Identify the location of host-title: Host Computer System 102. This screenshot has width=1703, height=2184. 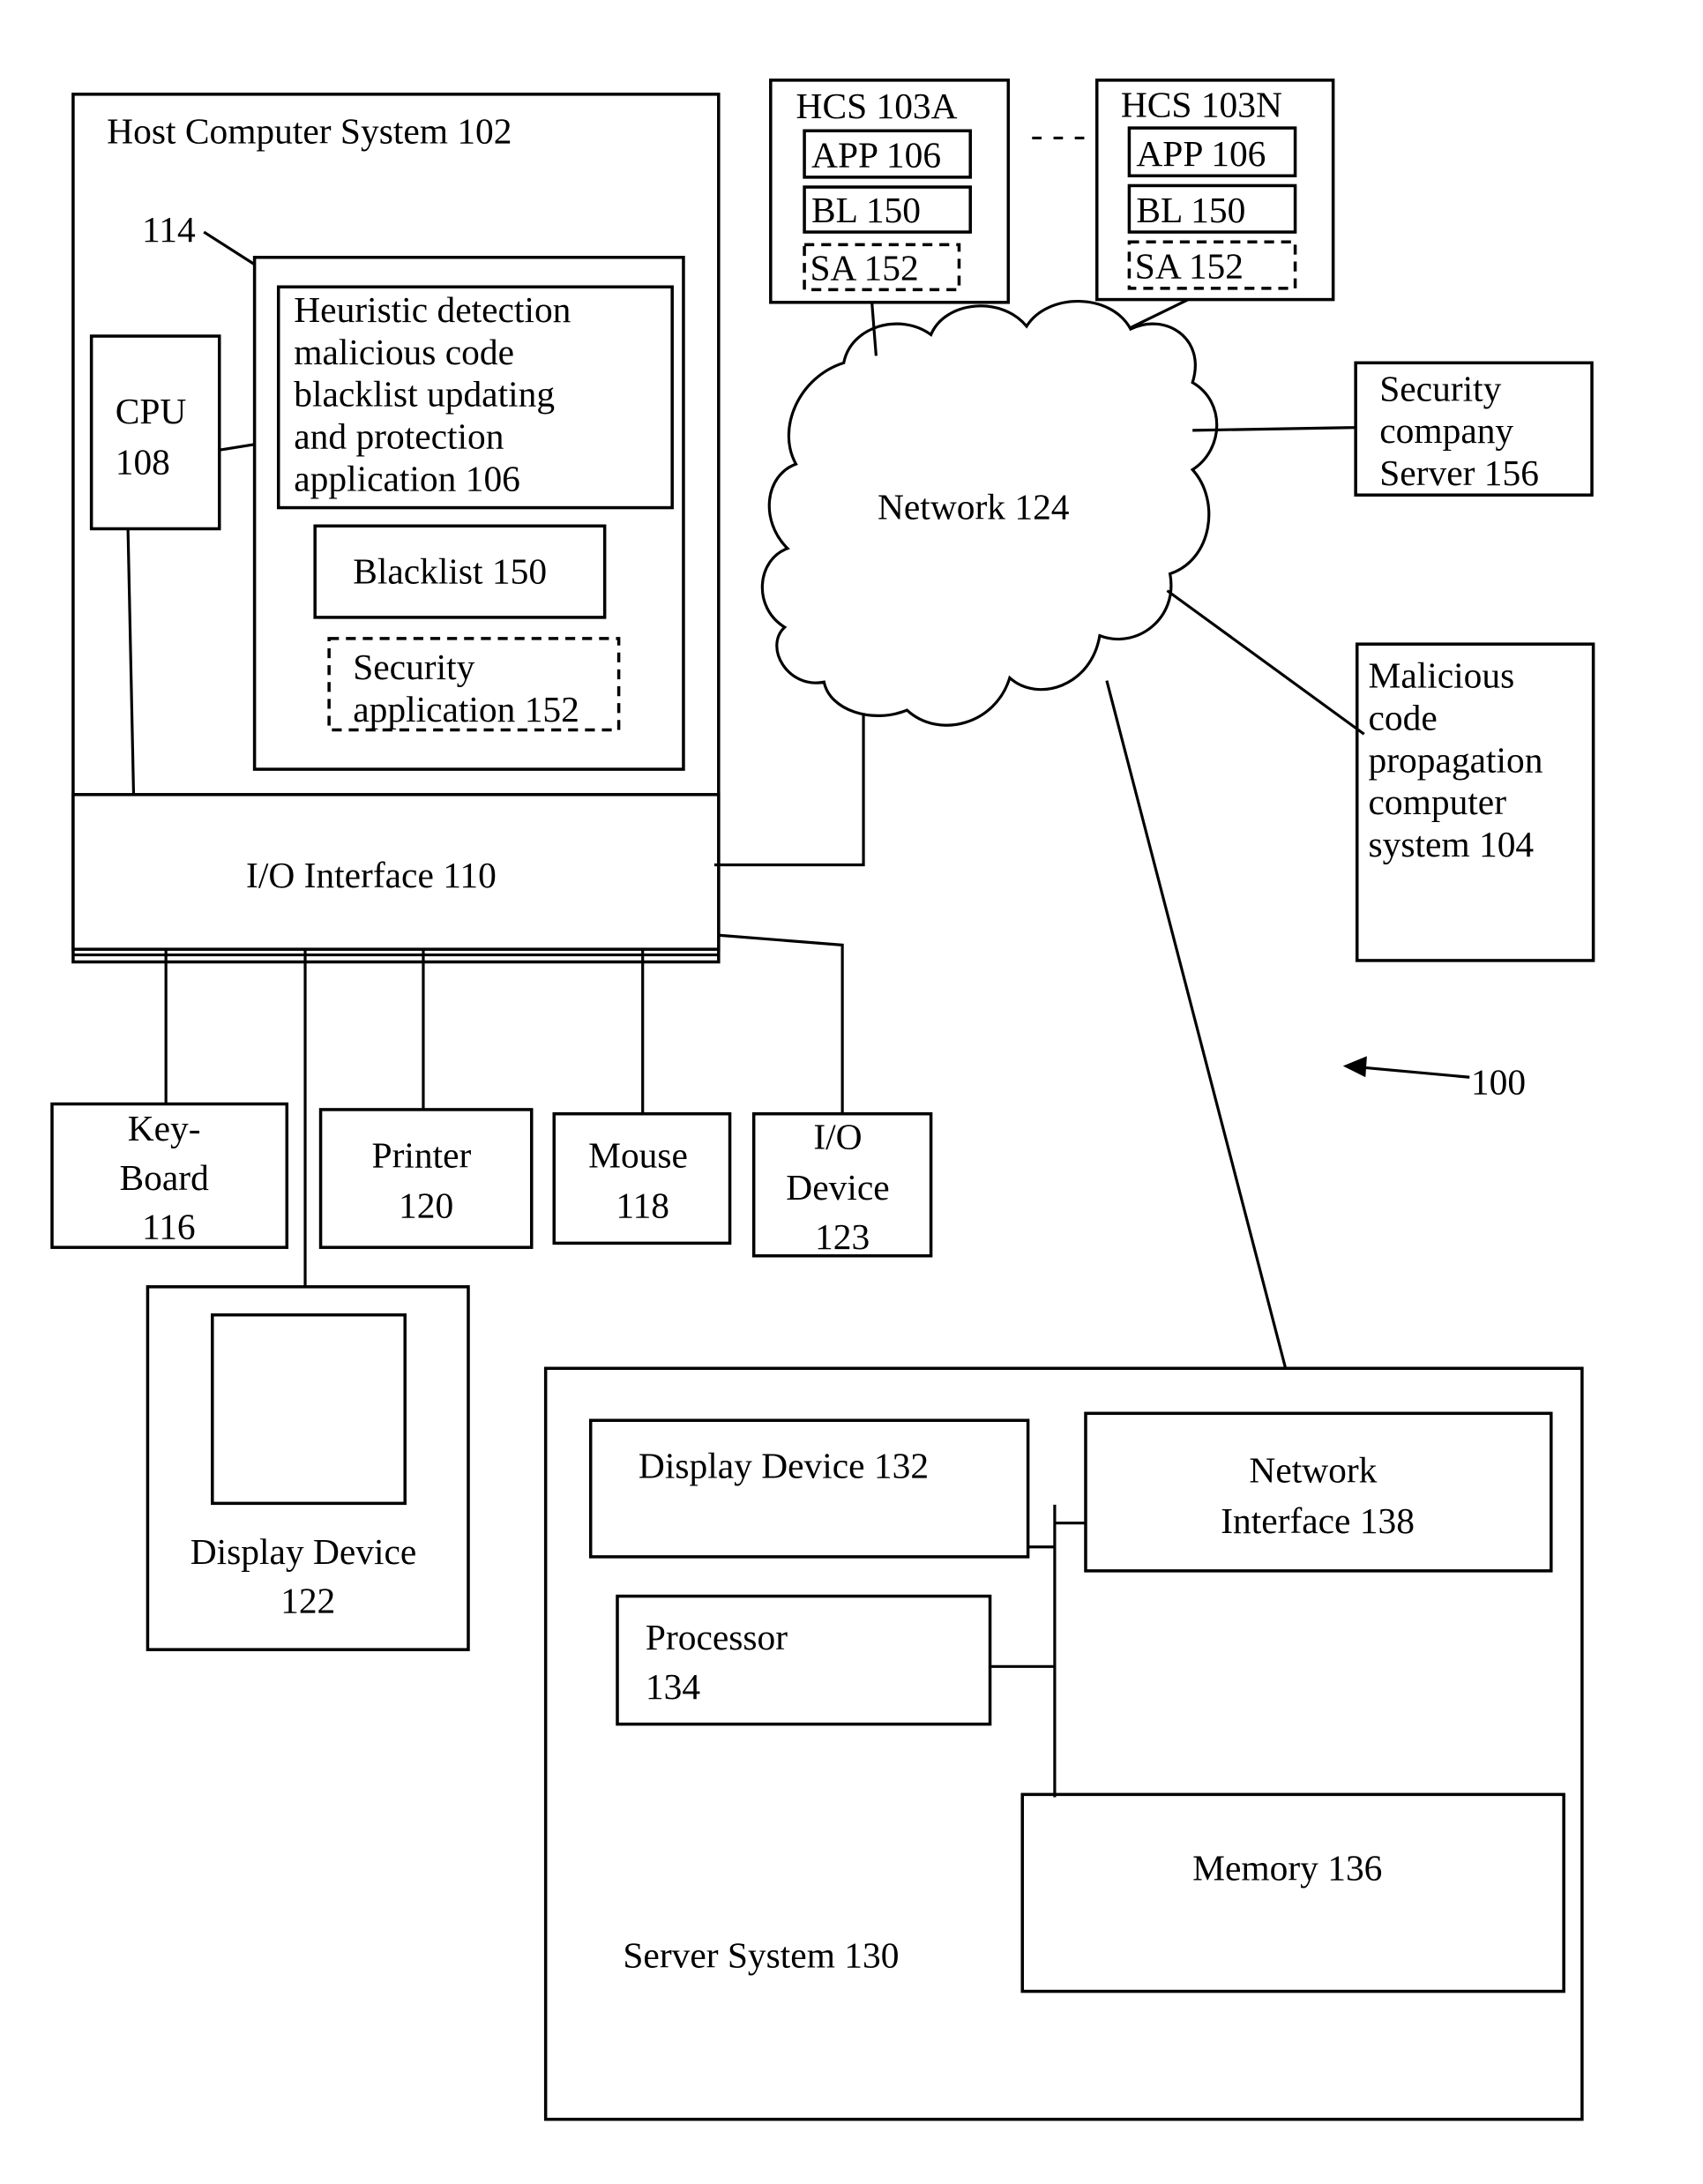
(309, 131).